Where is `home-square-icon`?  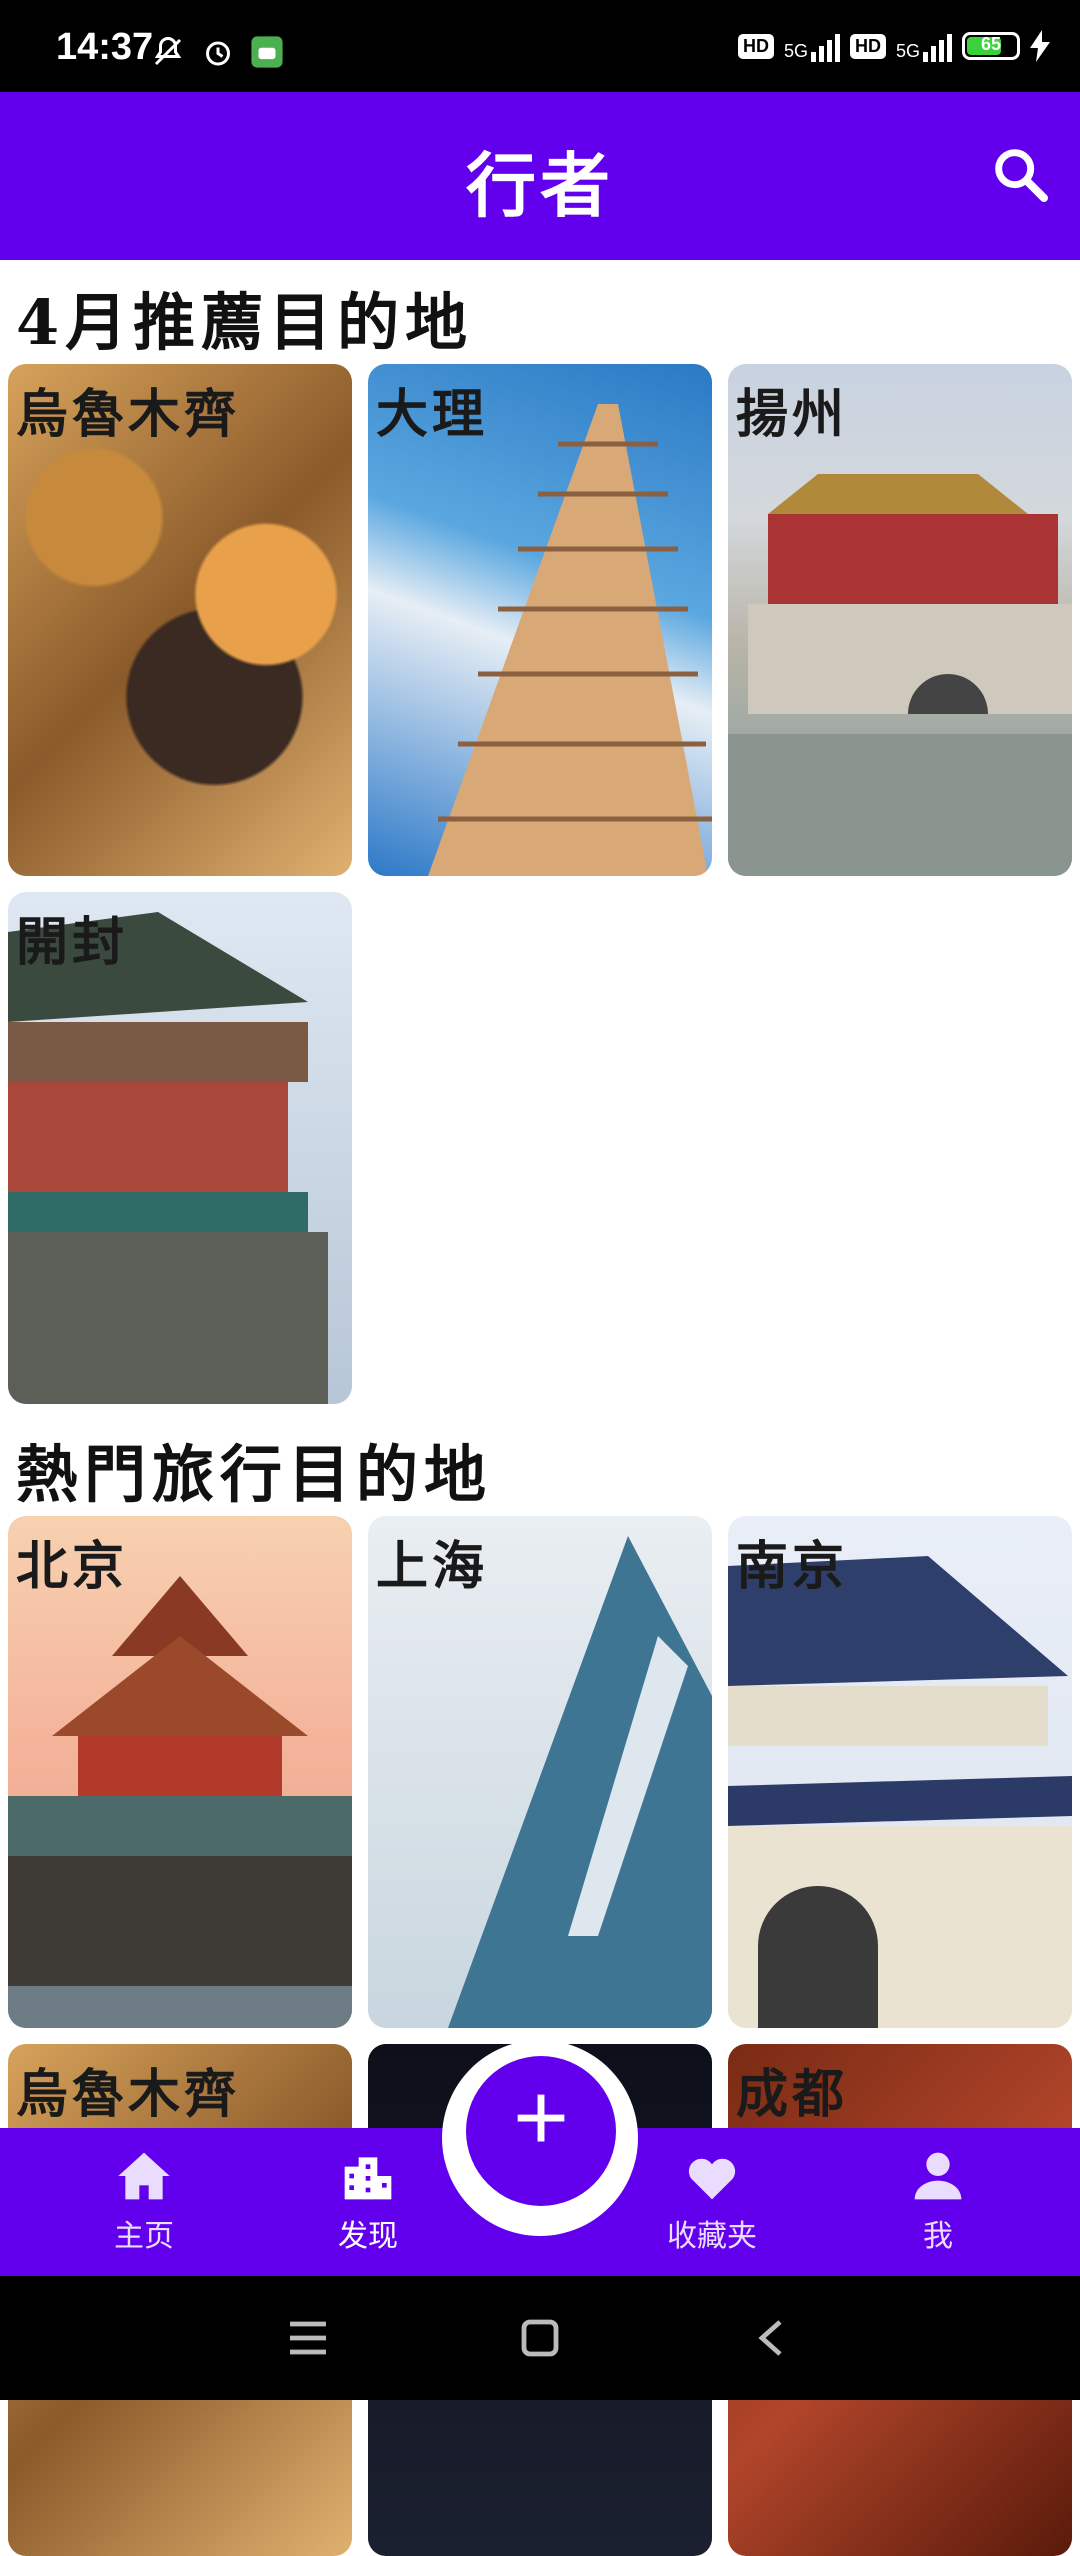
home-square-icon is located at coordinates (540, 2338).